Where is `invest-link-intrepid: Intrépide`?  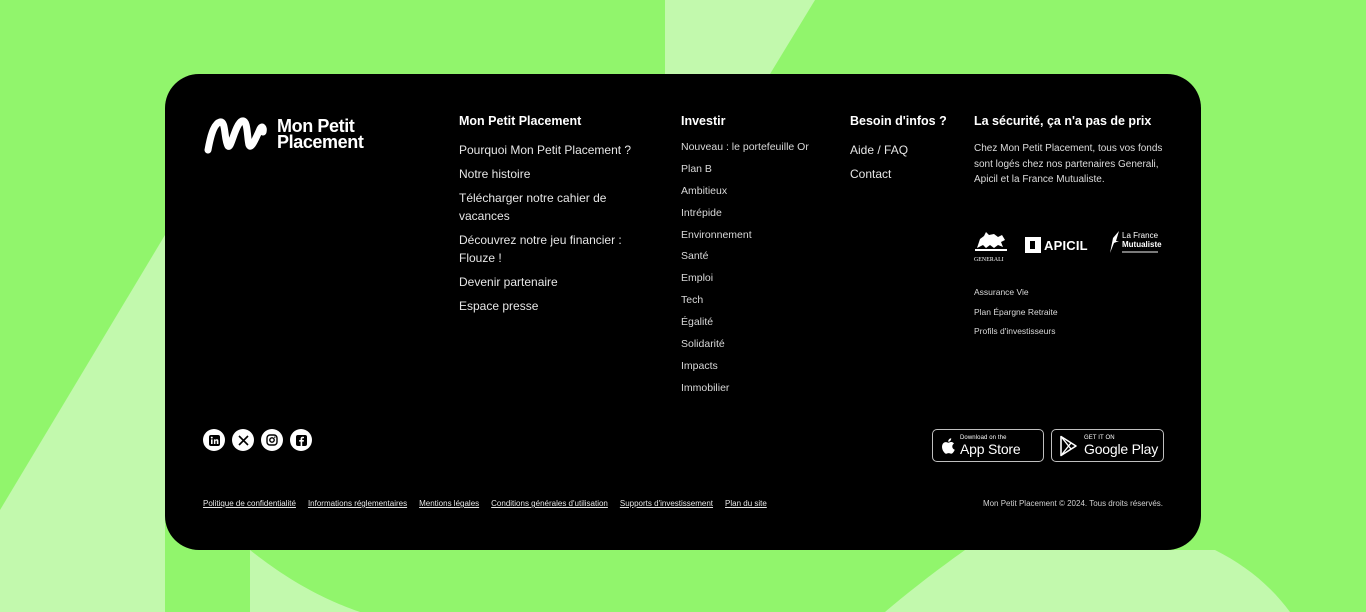
invest-link-intrepid: Intrépide is located at coordinates (761, 213).